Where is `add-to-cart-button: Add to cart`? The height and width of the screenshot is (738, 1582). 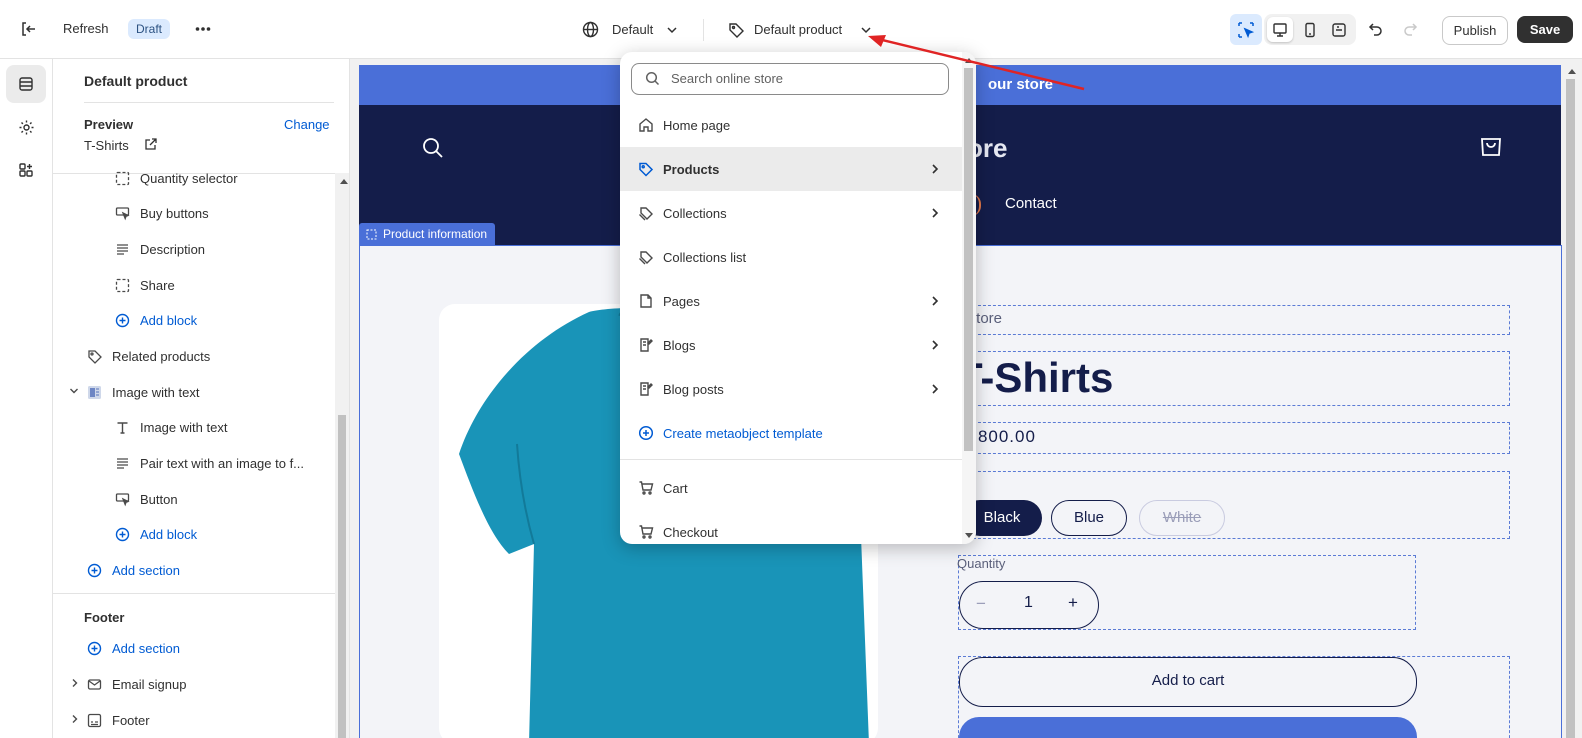 add-to-cart-button: Add to cart is located at coordinates (1188, 682).